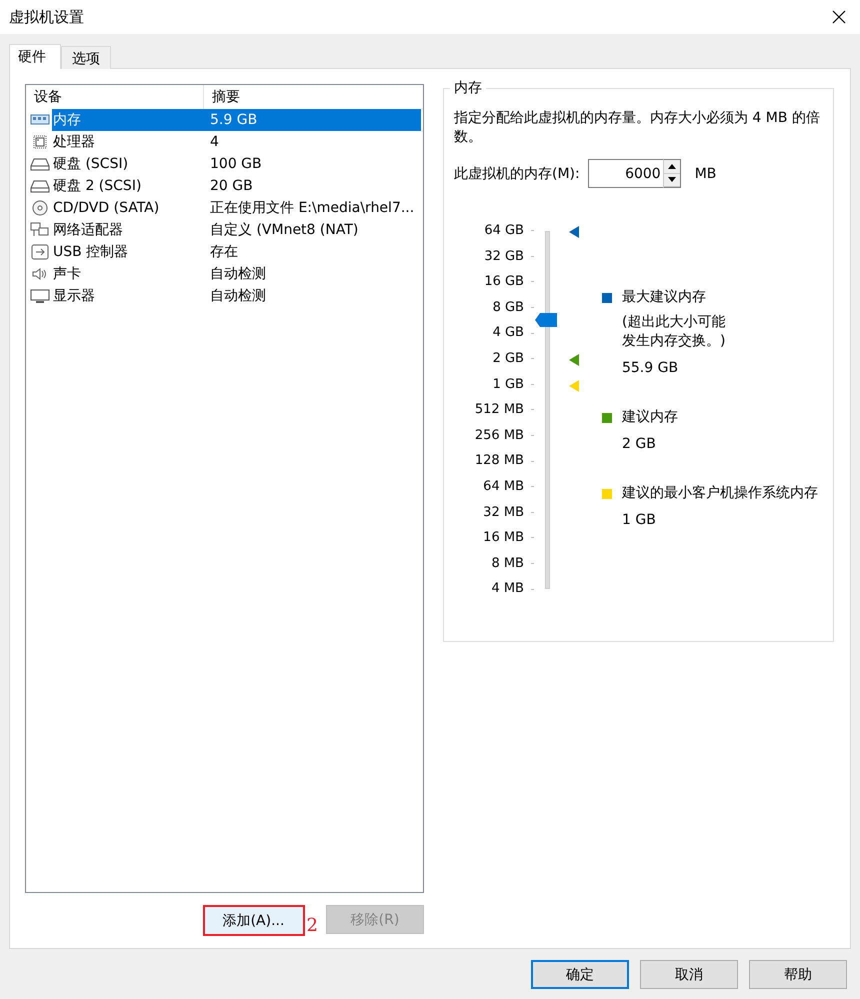  I want to click on device-name: 内存, so click(128, 120).